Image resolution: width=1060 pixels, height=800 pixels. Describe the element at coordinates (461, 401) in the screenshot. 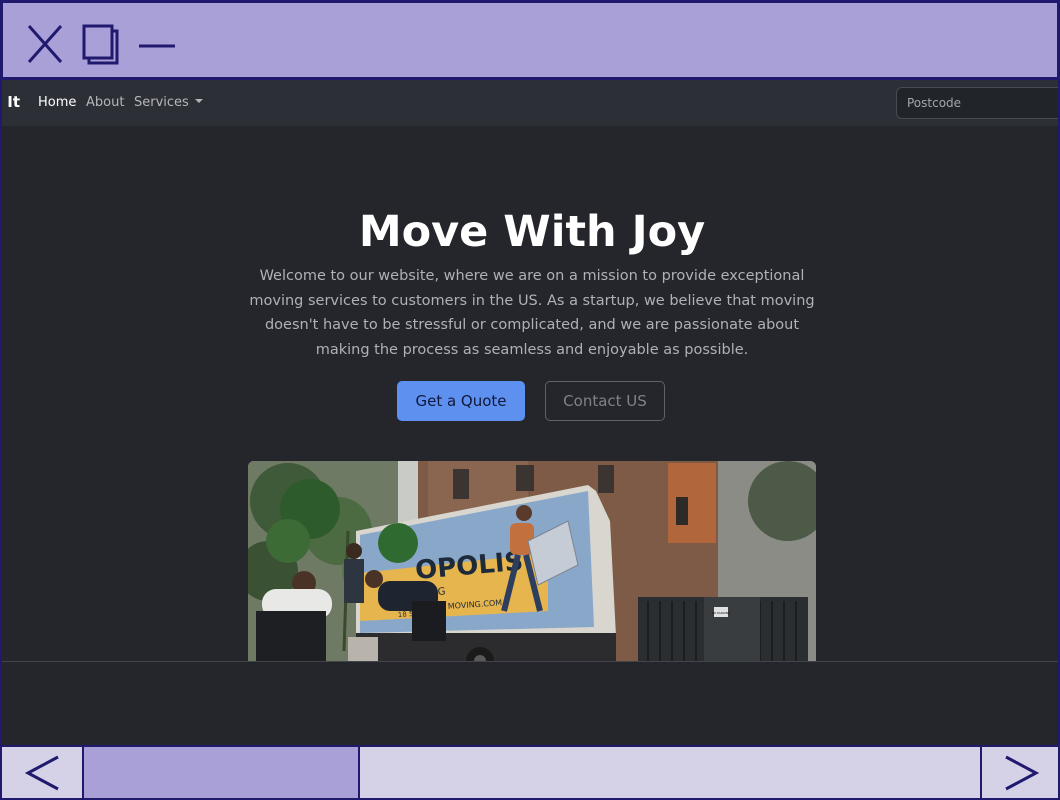

I see `get-quote-button: Get a Quote` at that location.